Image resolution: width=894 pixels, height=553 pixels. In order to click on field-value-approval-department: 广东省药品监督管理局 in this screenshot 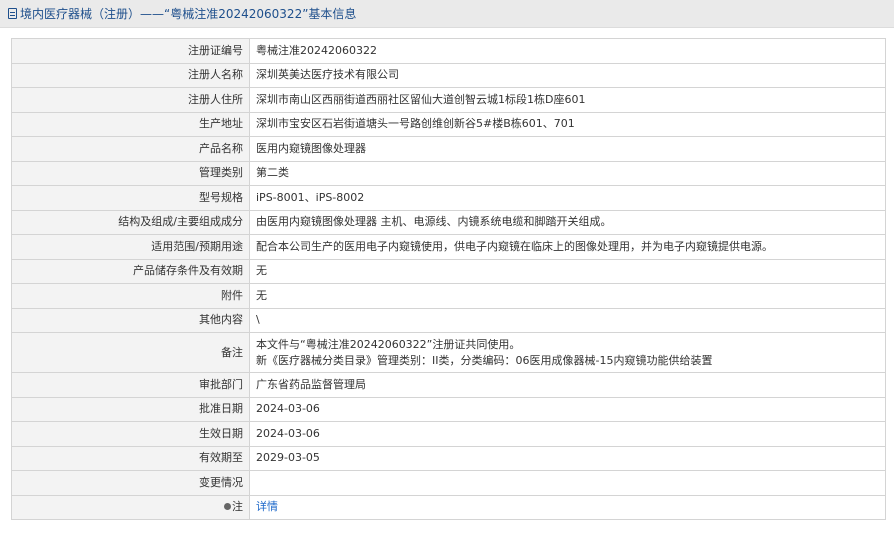, I will do `click(567, 385)`.